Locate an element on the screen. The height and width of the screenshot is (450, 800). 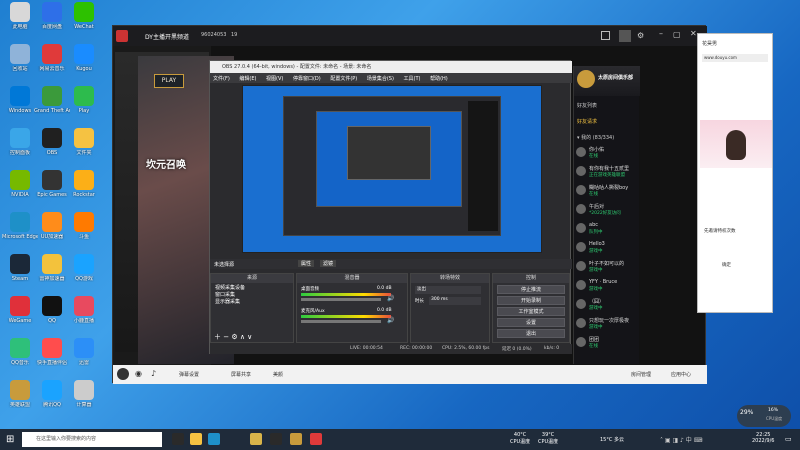
task-view-icon is located at coordinates (178, 439).